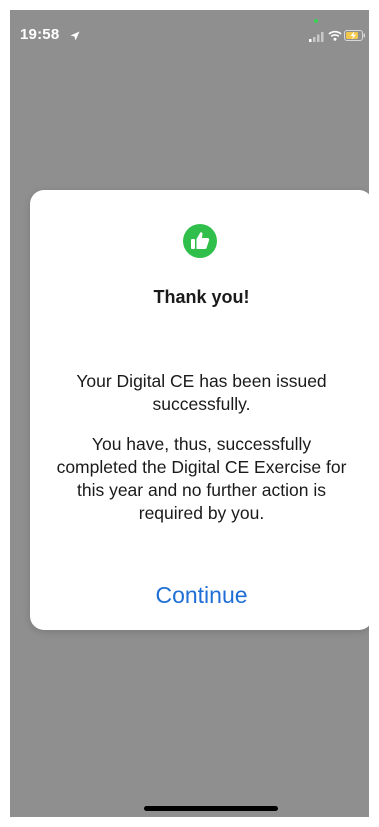 The height and width of the screenshot is (827, 379). Describe the element at coordinates (200, 241) in the screenshot. I see `thumbs-up-icon` at that location.